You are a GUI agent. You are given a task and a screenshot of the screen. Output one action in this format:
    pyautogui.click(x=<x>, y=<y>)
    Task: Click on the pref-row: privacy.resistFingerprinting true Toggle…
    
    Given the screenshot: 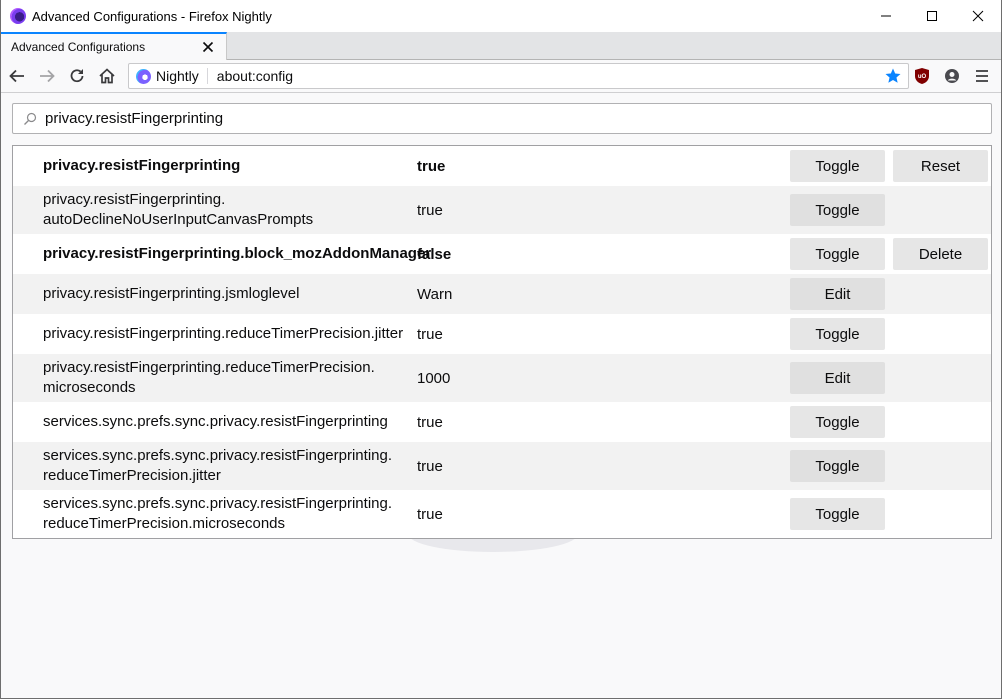 What is the action you would take?
    pyautogui.click(x=502, y=166)
    